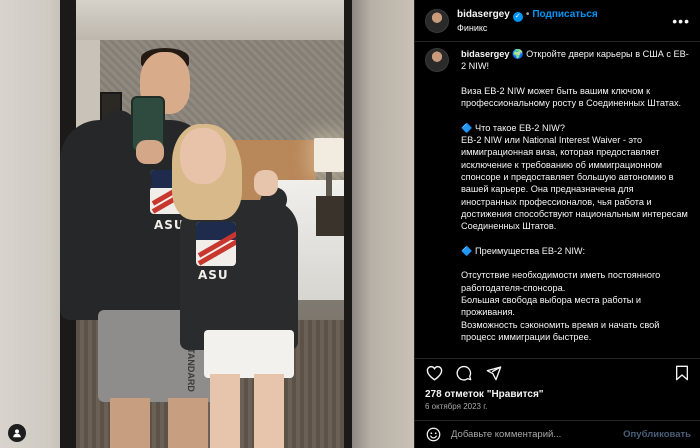 This screenshot has height=448, width=700. What do you see at coordinates (329, 155) in the screenshot?
I see `lamp` at bounding box center [329, 155].